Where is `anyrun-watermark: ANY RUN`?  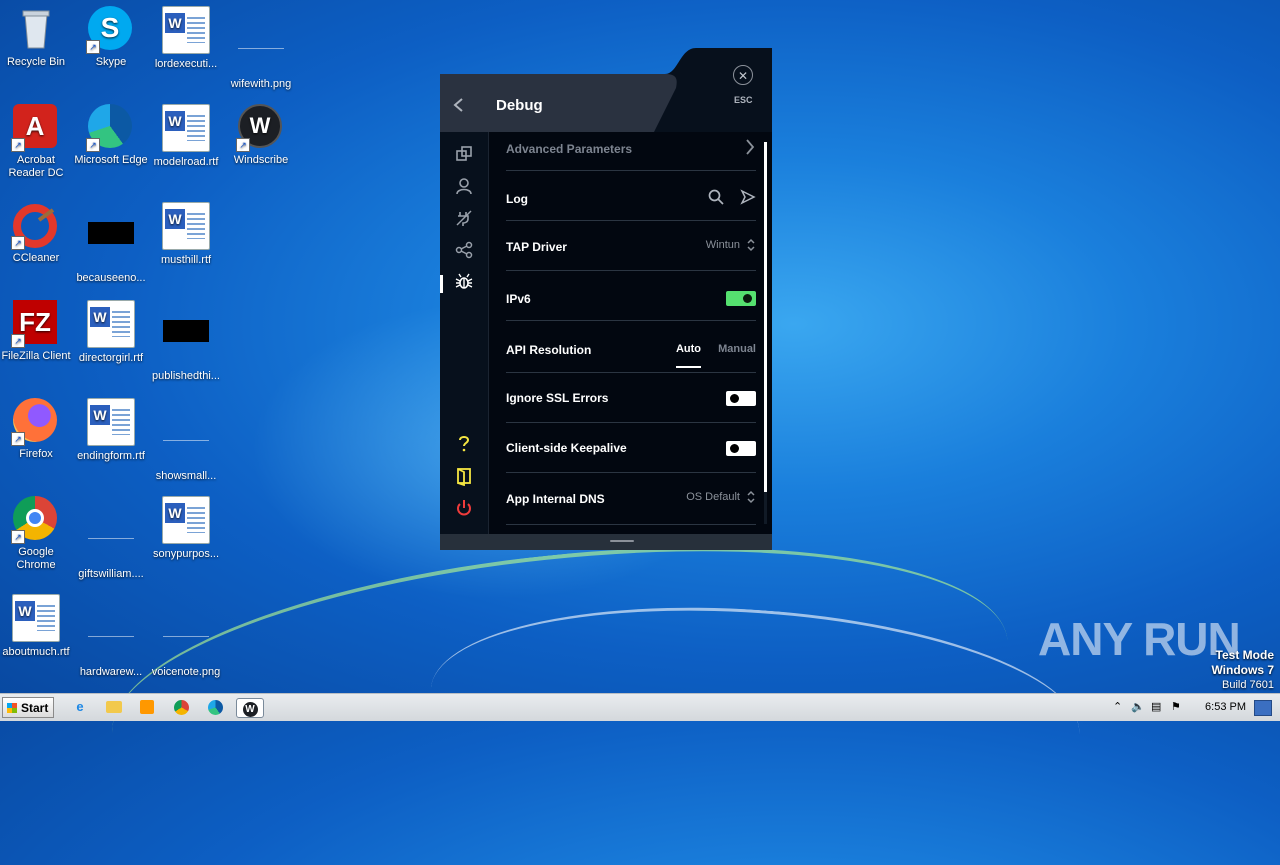 anyrun-watermark: ANY RUN is located at coordinates (1139, 639).